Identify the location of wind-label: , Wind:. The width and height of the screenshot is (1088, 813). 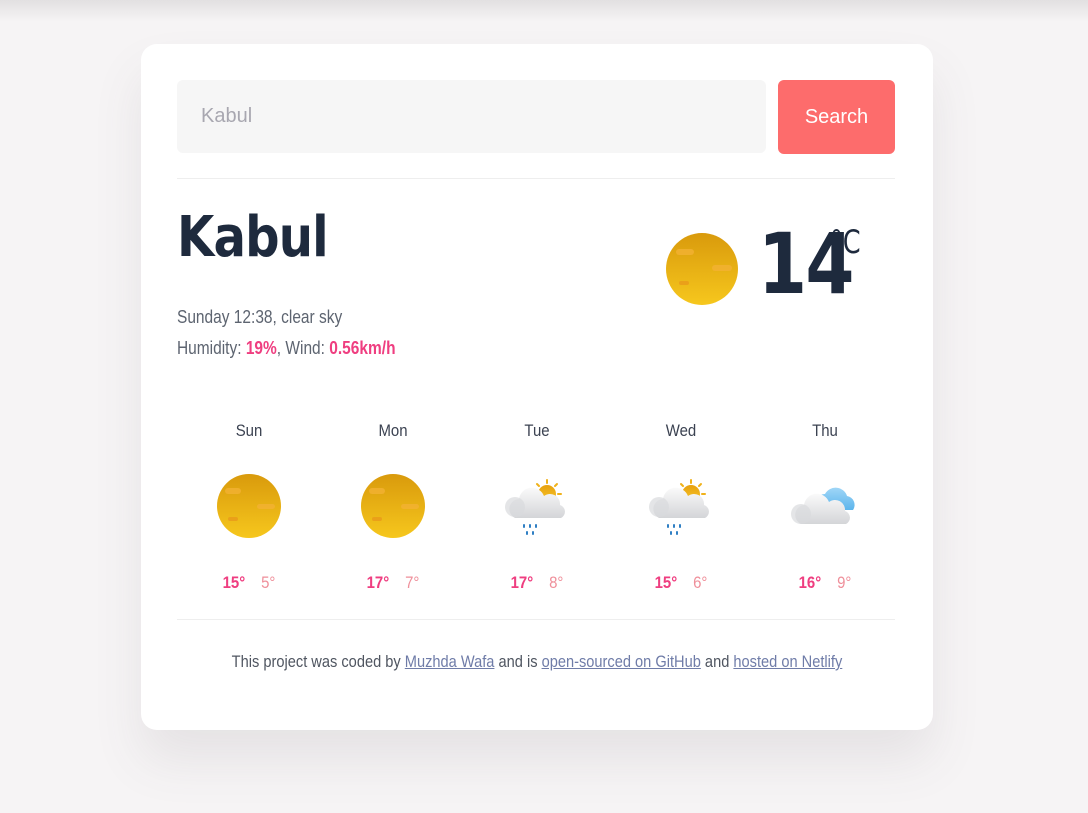
(303, 348).